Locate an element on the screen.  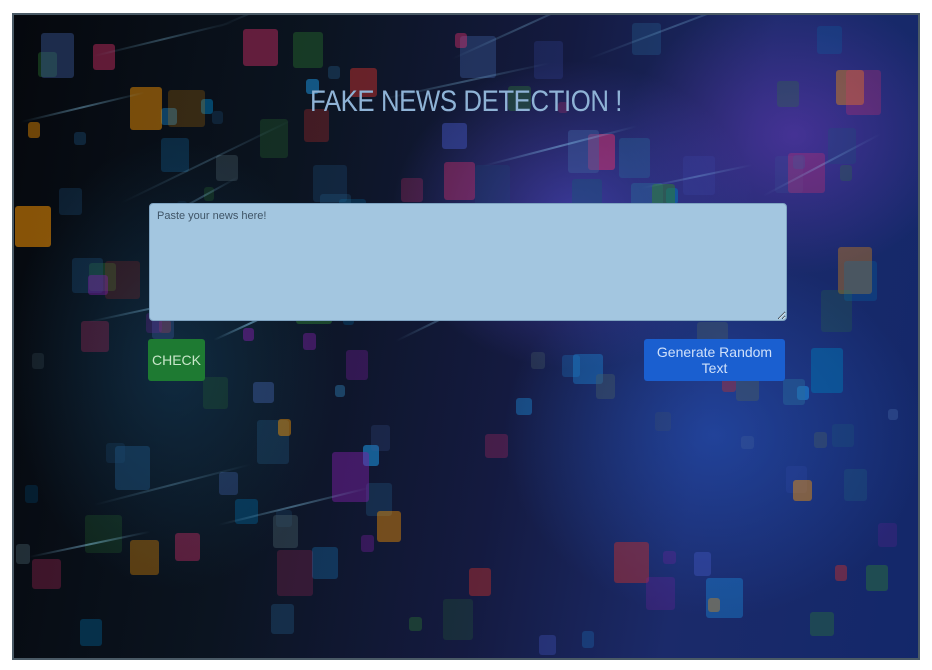
news-text-input is located at coordinates (468, 262).